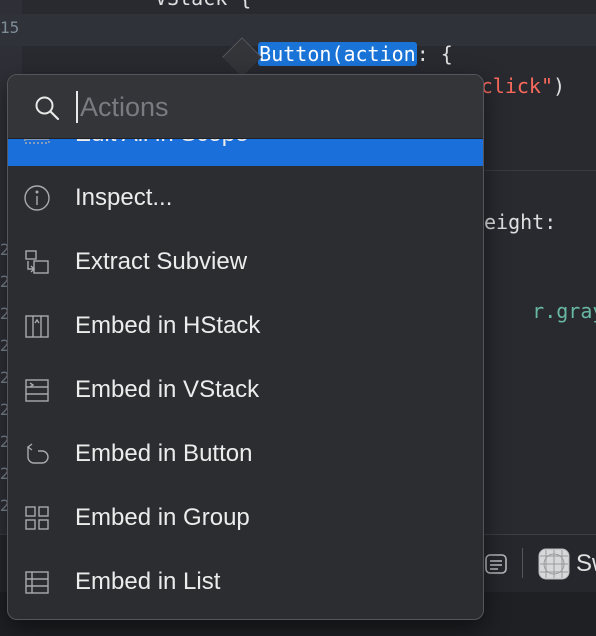  Describe the element at coordinates (245, 582) in the screenshot. I see `action-item-embed-in-list: Embed in List` at that location.